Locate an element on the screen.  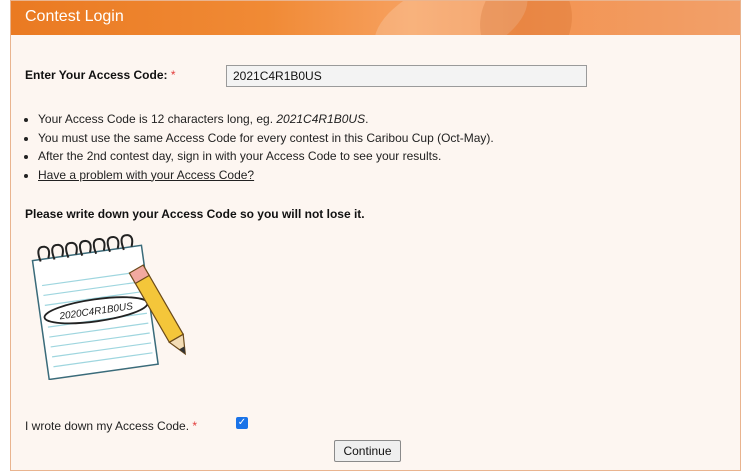
wrote-down-checkbox: ✓ is located at coordinates (242, 423).